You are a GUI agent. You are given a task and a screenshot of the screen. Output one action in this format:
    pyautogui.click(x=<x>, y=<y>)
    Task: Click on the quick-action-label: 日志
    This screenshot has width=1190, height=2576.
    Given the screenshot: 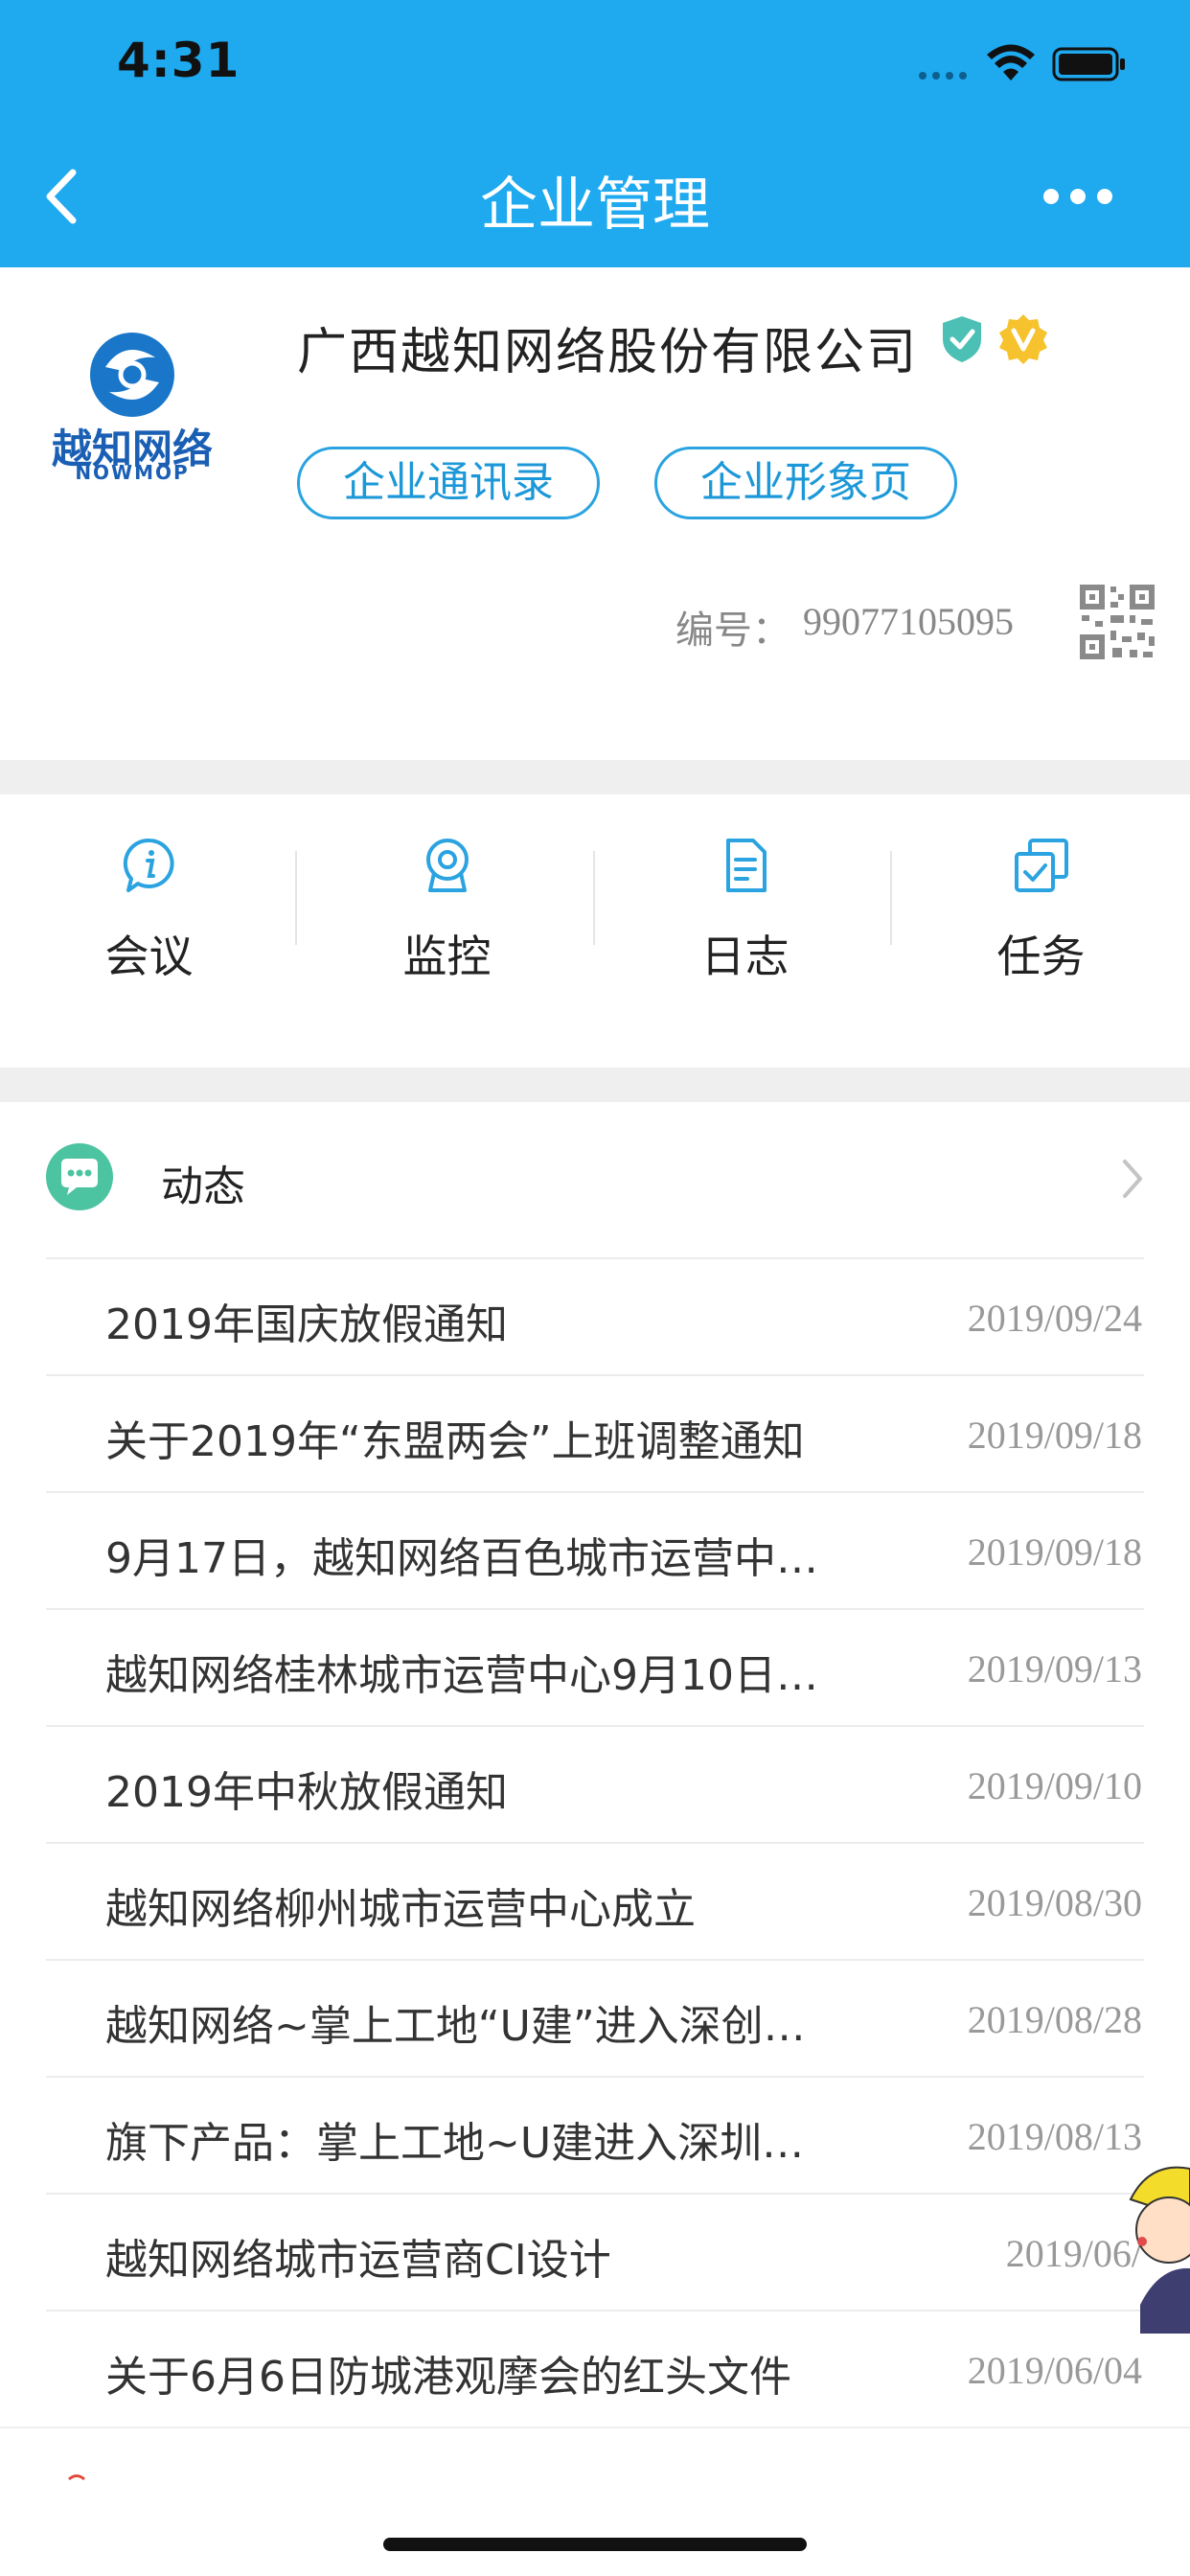 What is the action you would take?
    pyautogui.click(x=745, y=956)
    